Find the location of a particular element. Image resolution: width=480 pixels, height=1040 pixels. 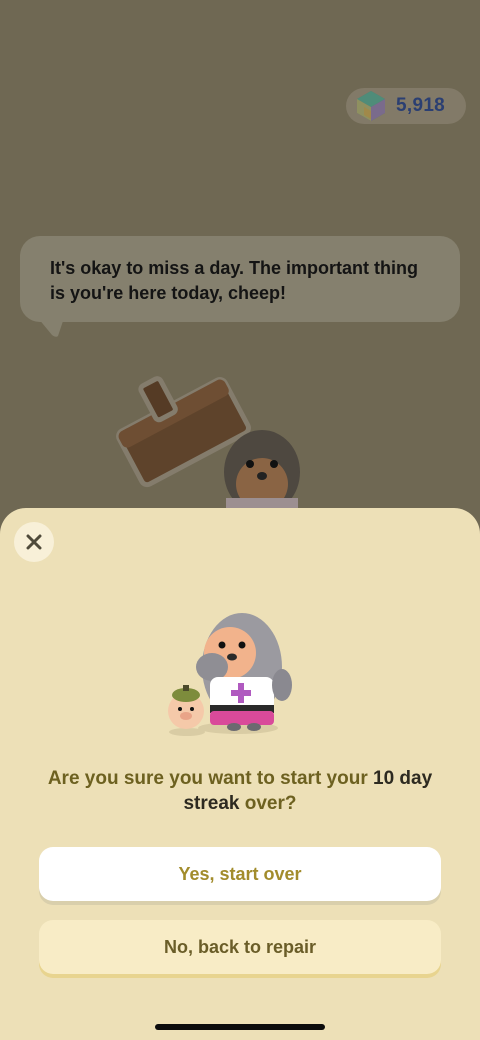

gem-counter: 5,918 is located at coordinates (406, 106).